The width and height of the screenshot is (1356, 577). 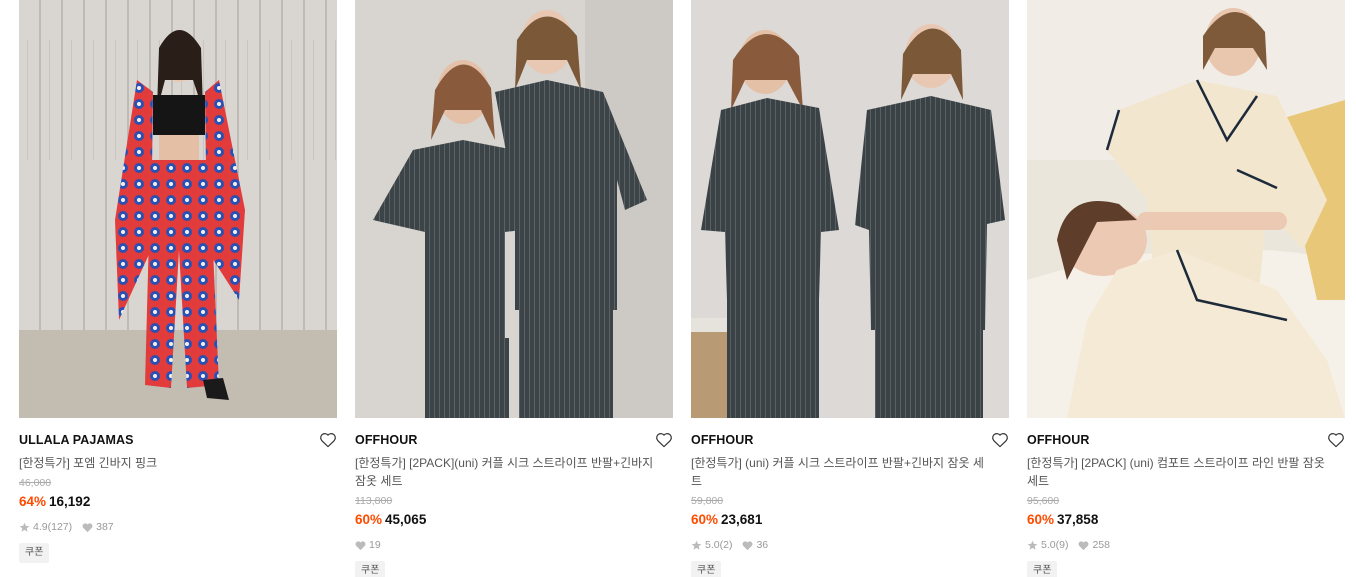 What do you see at coordinates (850, 545) in the screenshot?
I see `review-meta: 5.0 (2) 36` at bounding box center [850, 545].